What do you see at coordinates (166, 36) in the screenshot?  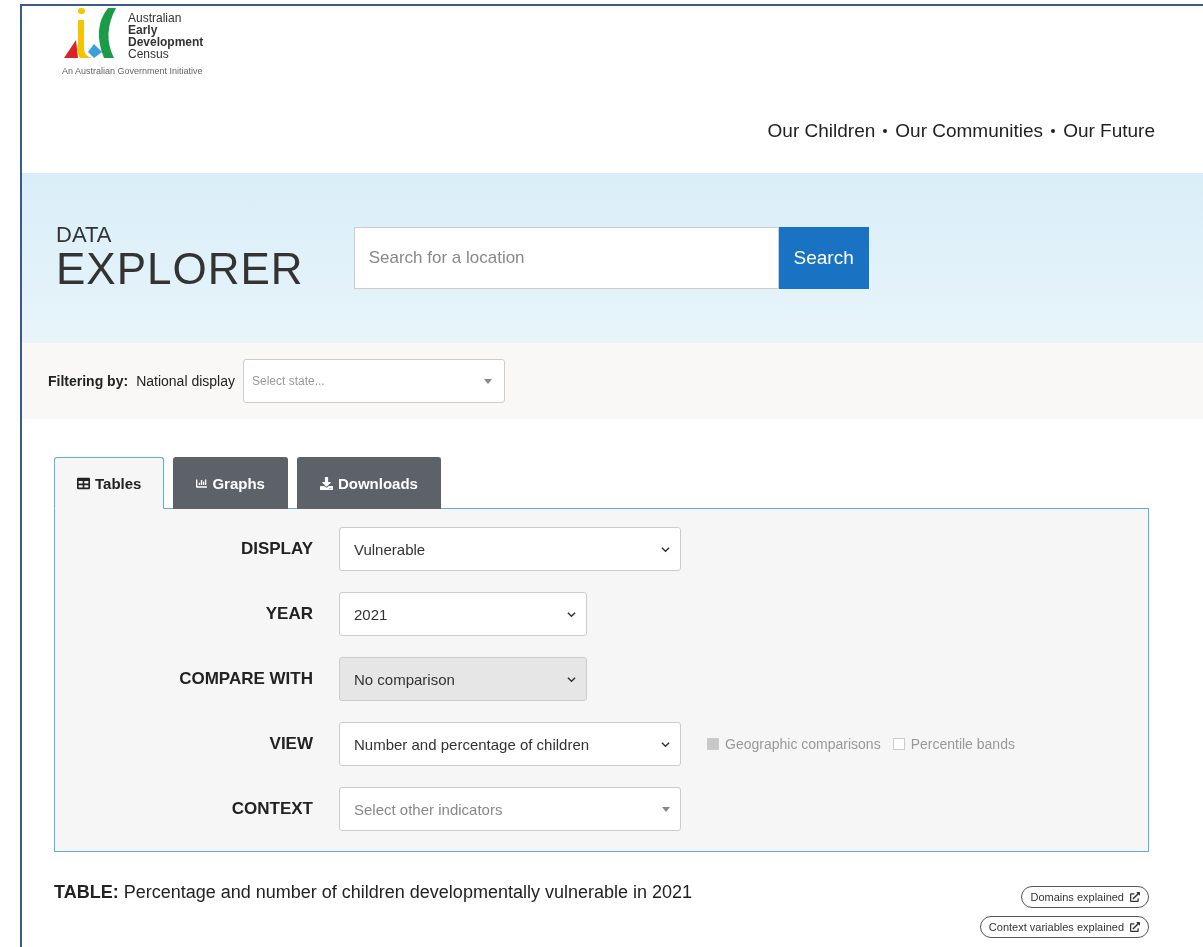 I see `logo-text: Australian Early Development Census` at bounding box center [166, 36].